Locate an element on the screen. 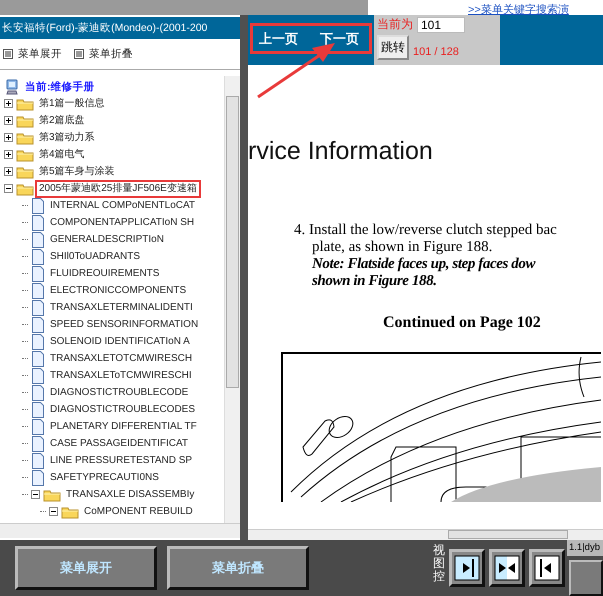 This screenshot has height=596, width=603. instruction-text: 4. Install the low/reverse clutch stepped bac is located at coordinates (426, 230).